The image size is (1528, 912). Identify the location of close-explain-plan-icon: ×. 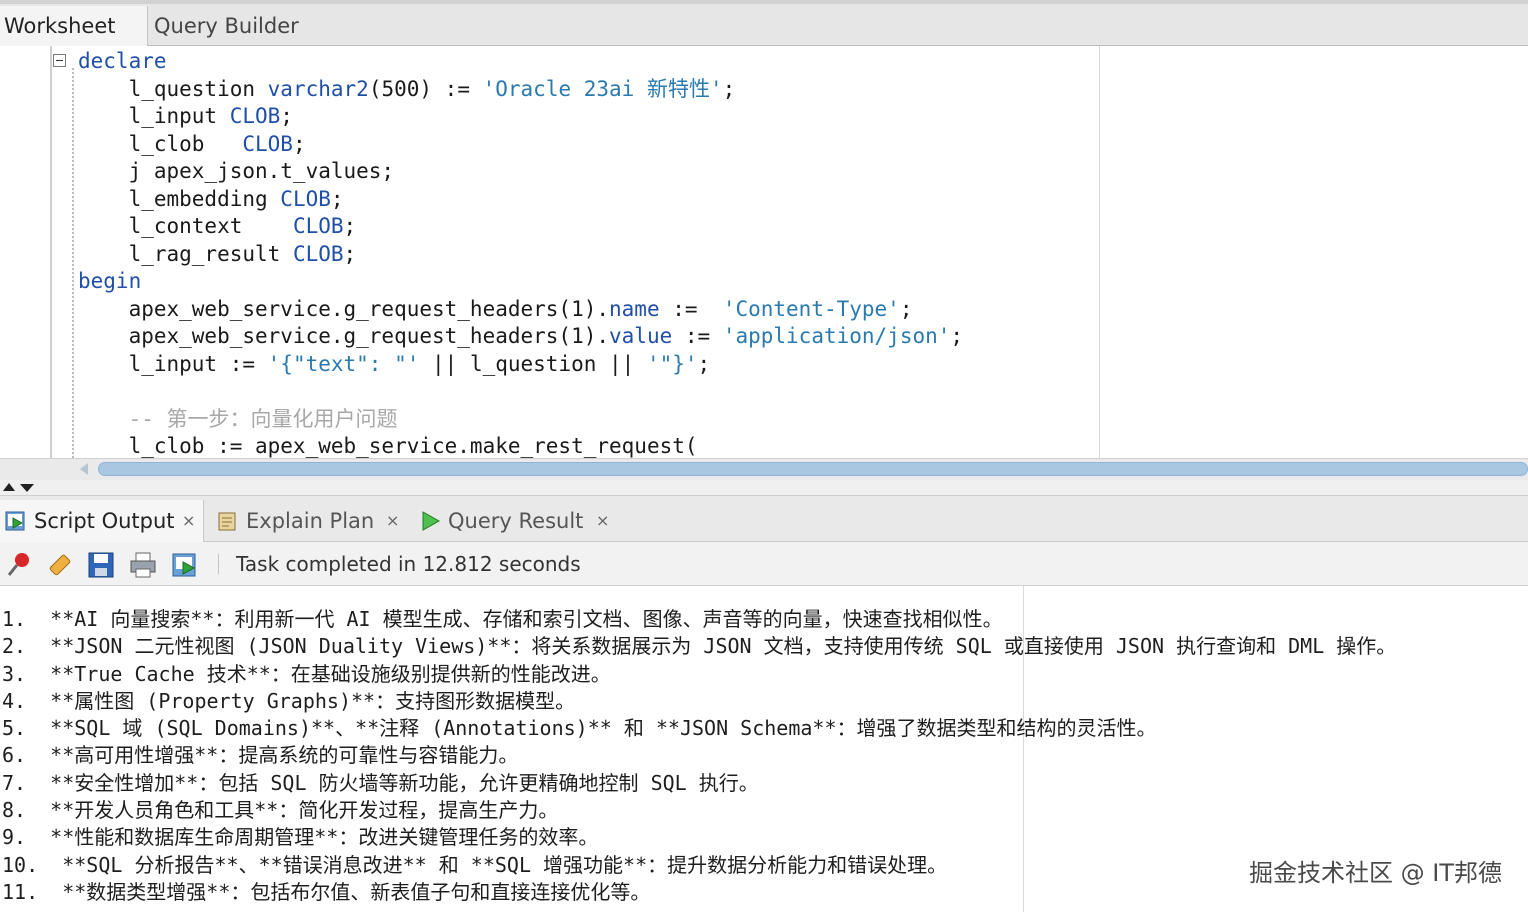
(392, 521).